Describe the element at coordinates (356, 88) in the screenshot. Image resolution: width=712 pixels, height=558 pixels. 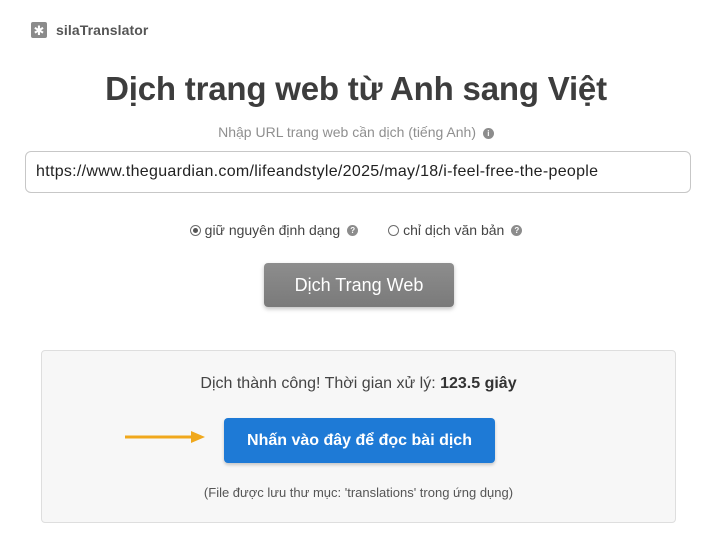
I see `page-title: Dịch trang web từ Anh sang Việt` at that location.